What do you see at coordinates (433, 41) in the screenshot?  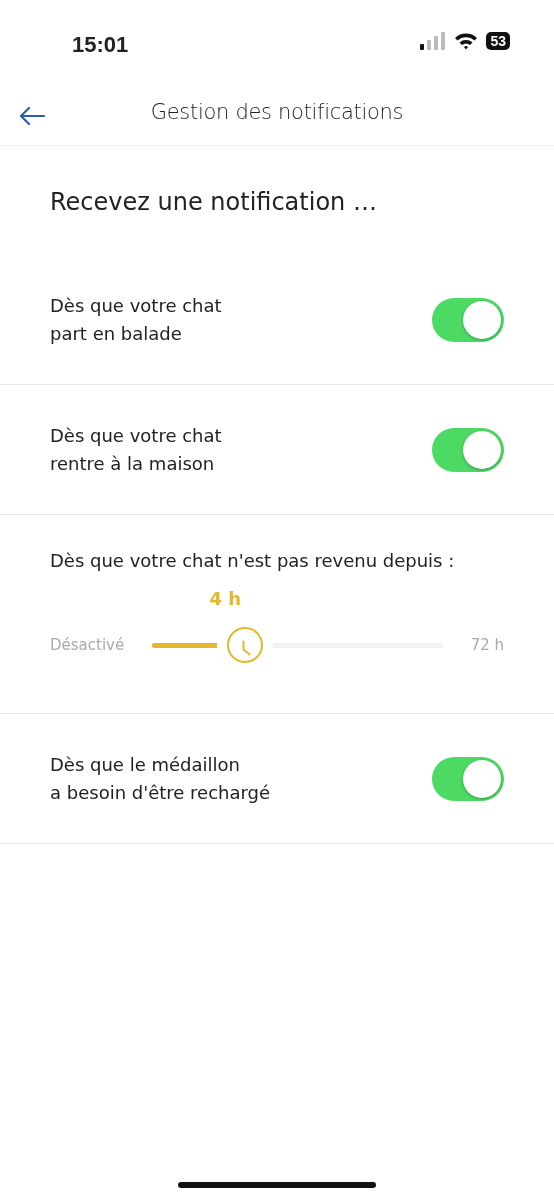 I see `signal-icon` at bounding box center [433, 41].